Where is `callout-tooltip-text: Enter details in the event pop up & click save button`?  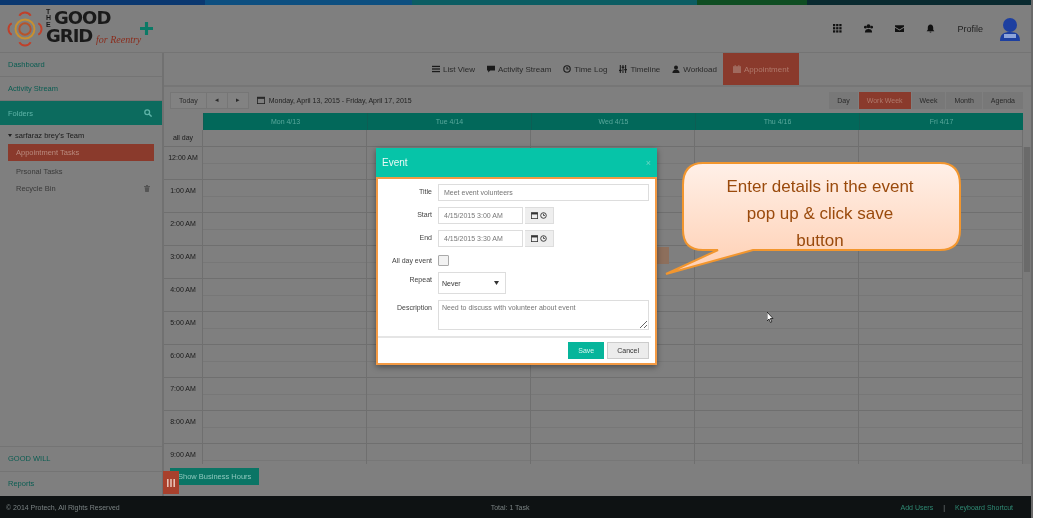
callout-tooltip-text: Enter details in the event pop up & click save button is located at coordinates (820, 214).